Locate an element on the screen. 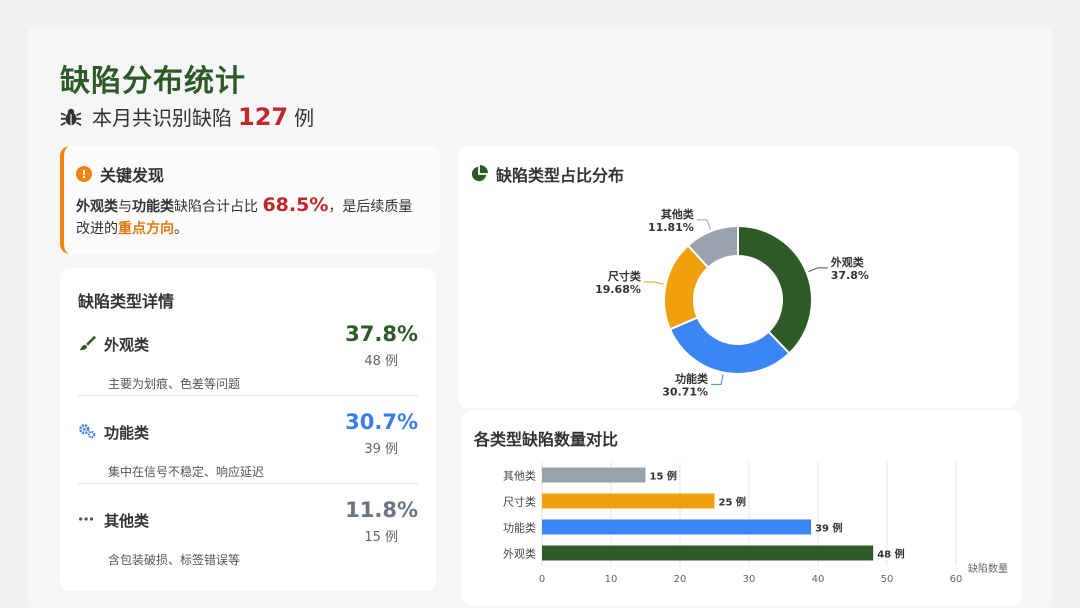 The width and height of the screenshot is (1080, 608). gears-icon is located at coordinates (87, 431).